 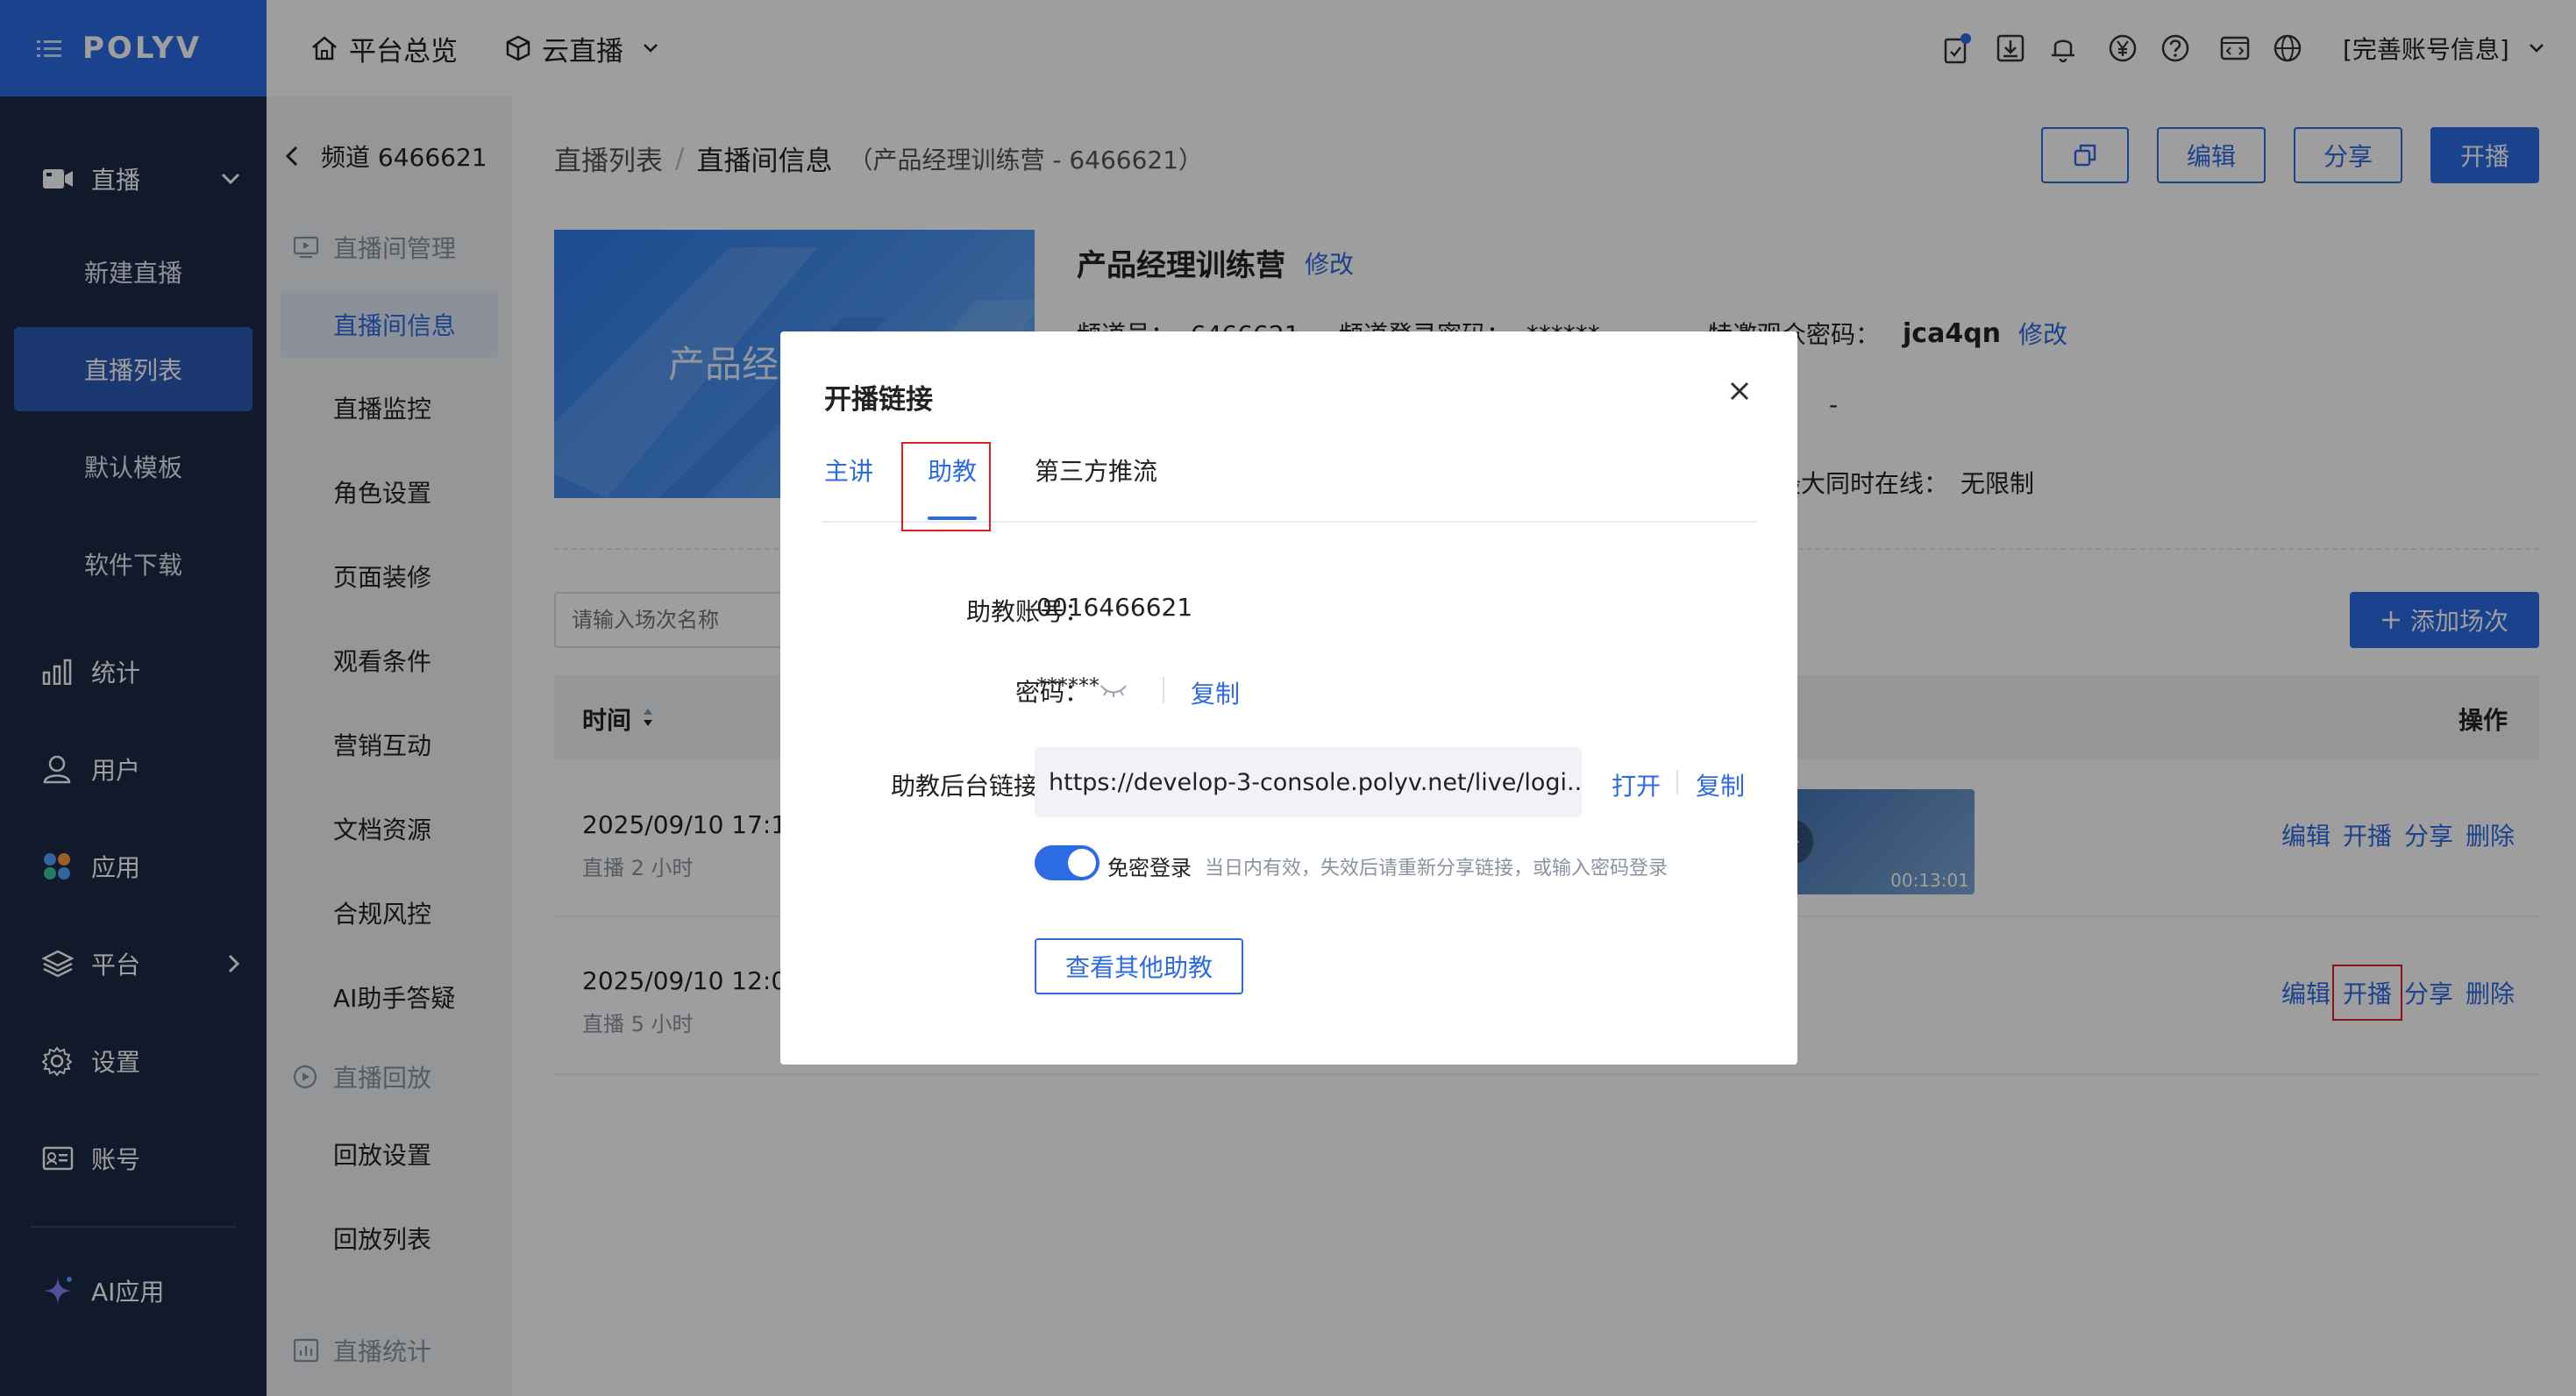 I want to click on tab-assistant: 助教, so click(x=952, y=470).